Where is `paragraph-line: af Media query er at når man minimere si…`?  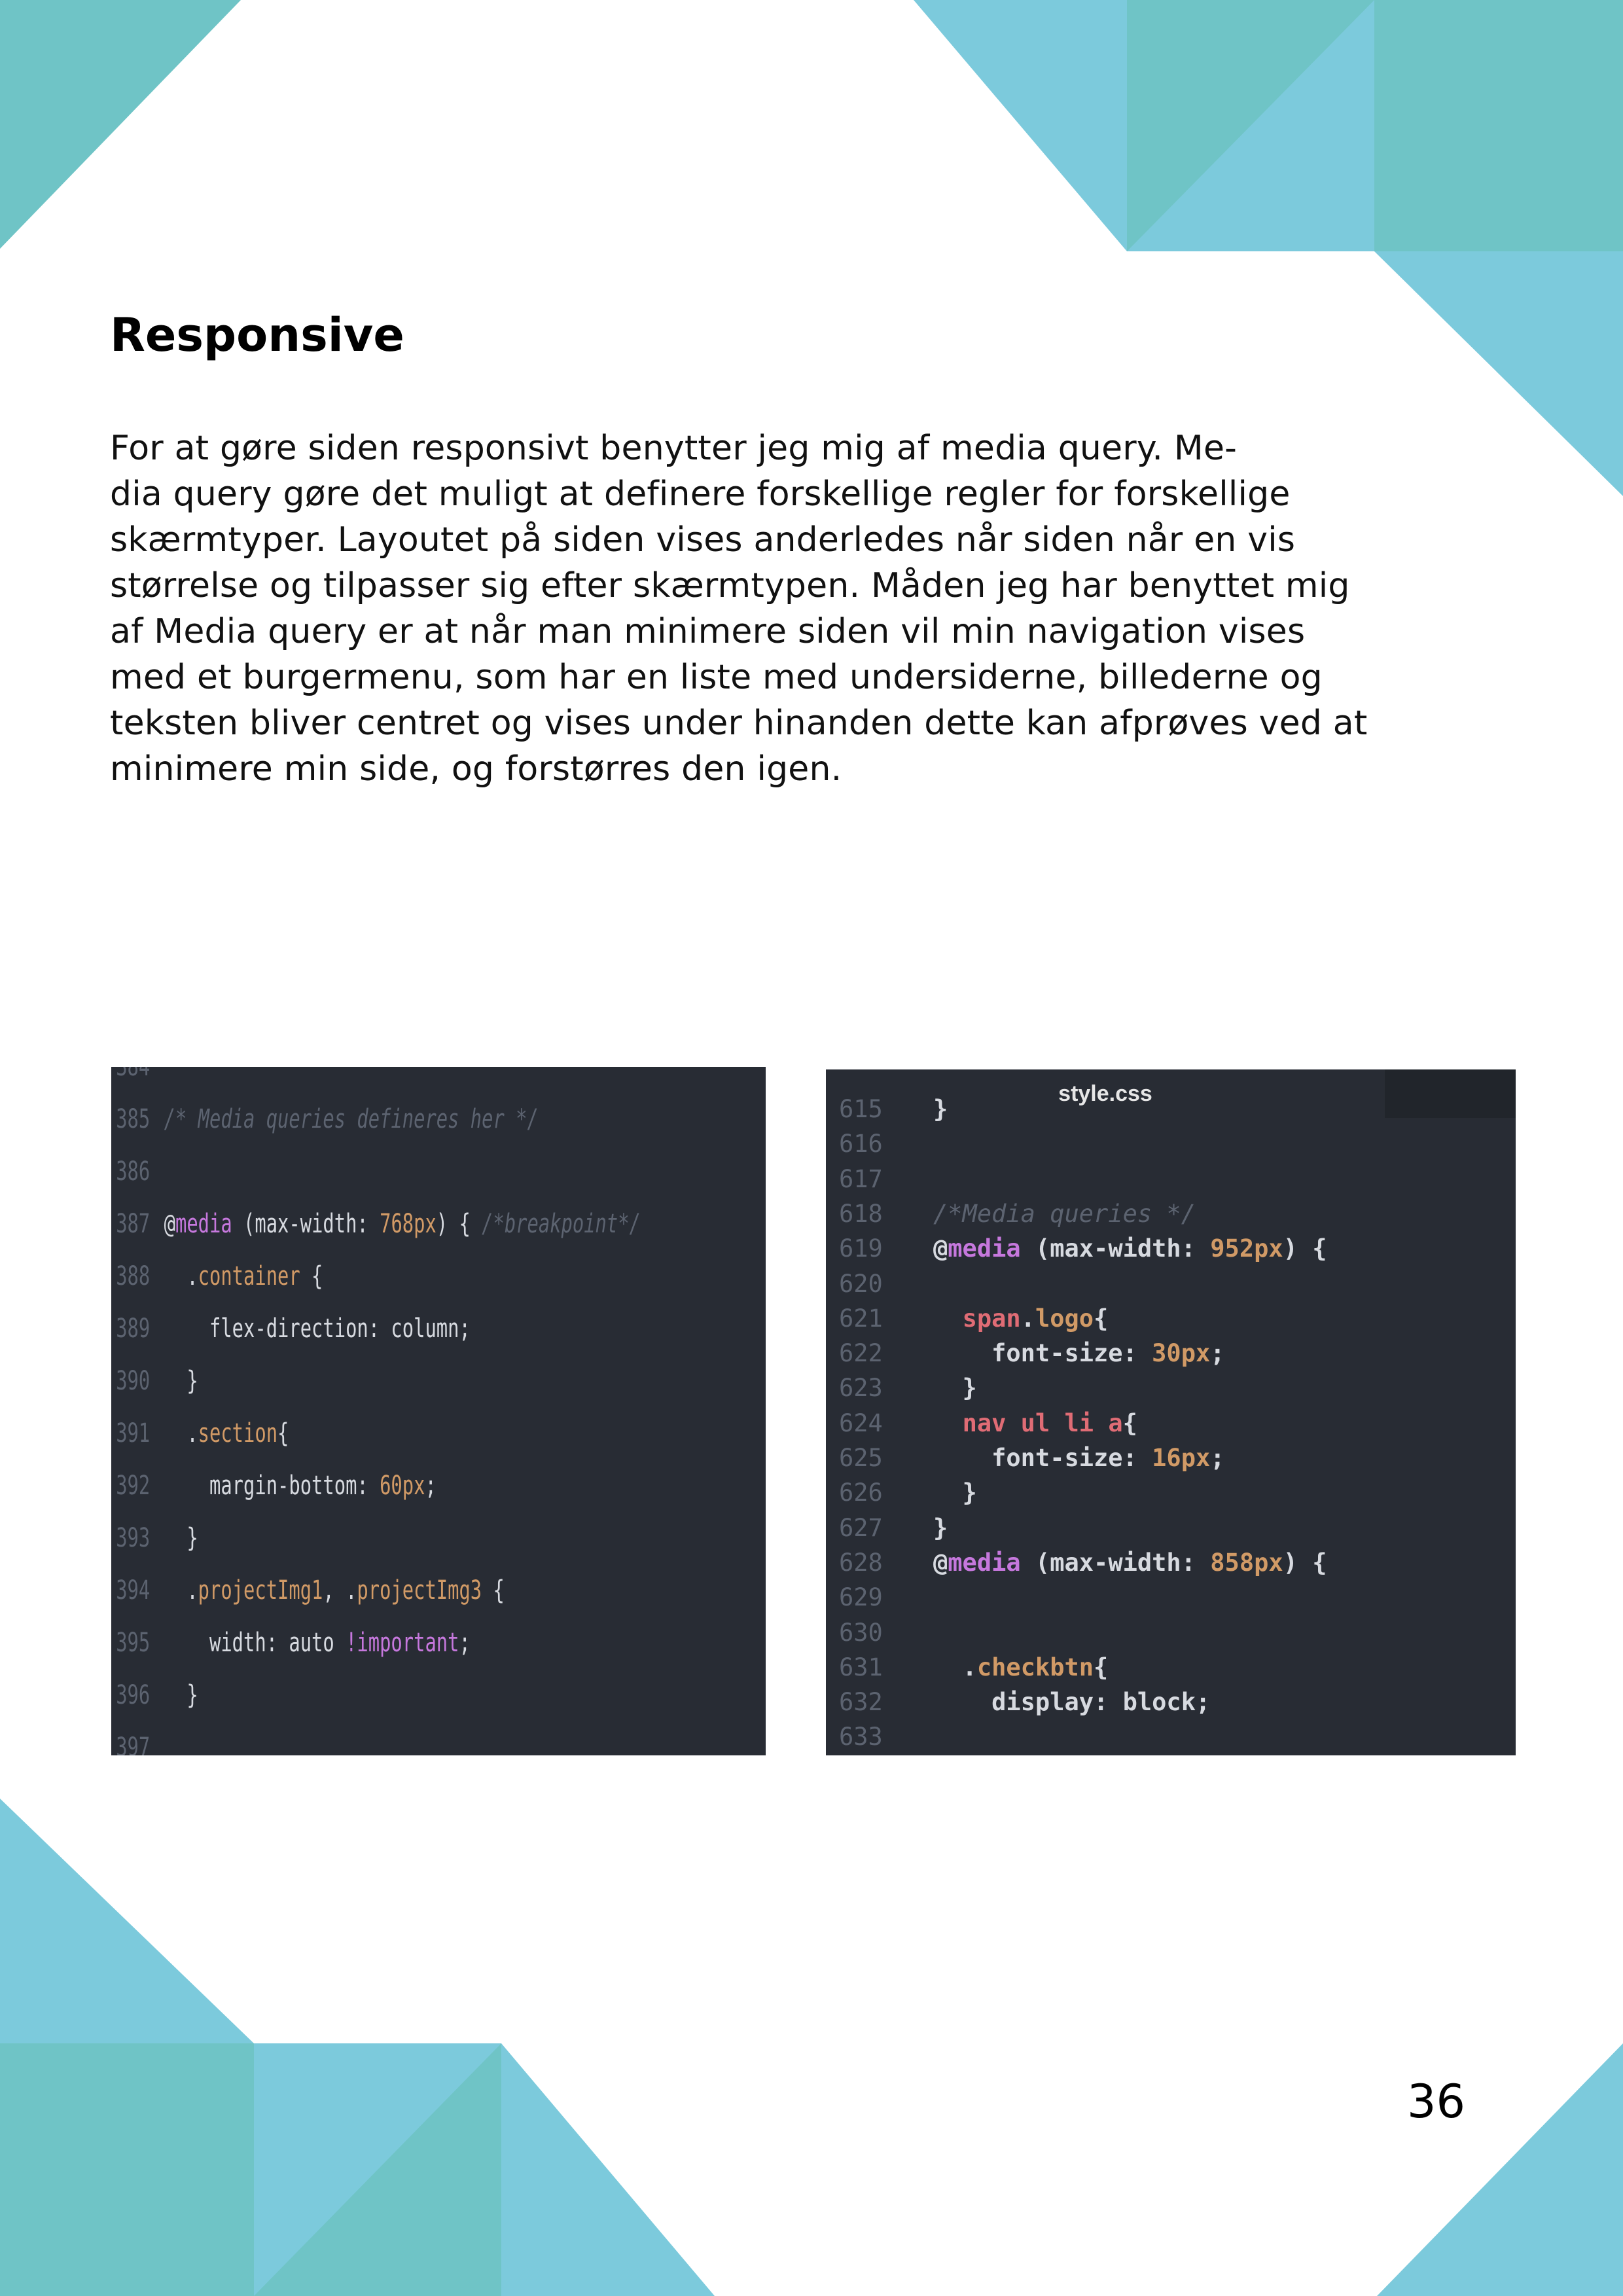 paragraph-line: af Media query er at når man minimere si… is located at coordinates (708, 631).